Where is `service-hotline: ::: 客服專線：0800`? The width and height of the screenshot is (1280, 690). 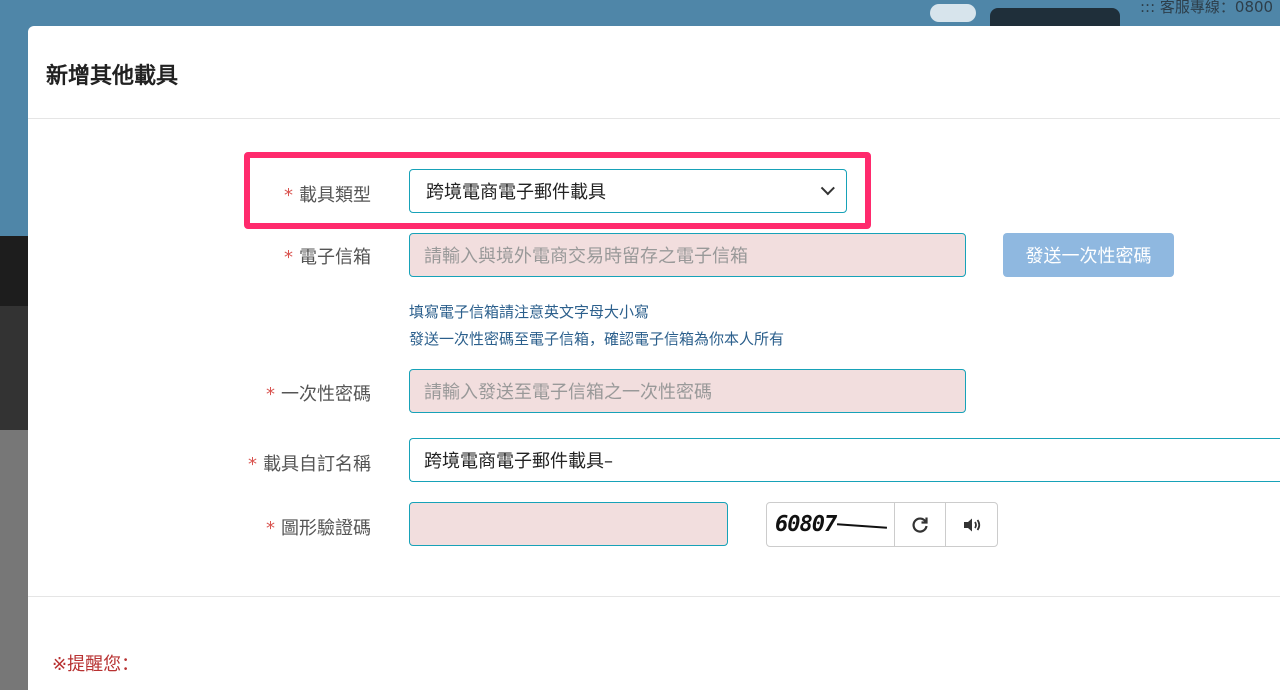
service-hotline: ::: 客服專線：0800 is located at coordinates (1207, 8).